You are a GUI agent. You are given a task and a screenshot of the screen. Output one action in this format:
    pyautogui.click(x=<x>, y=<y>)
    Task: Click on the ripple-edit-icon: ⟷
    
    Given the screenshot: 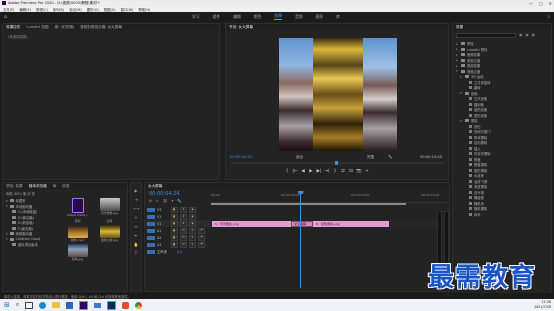 What is the action you would take?
    pyautogui.click(x=137, y=208)
    